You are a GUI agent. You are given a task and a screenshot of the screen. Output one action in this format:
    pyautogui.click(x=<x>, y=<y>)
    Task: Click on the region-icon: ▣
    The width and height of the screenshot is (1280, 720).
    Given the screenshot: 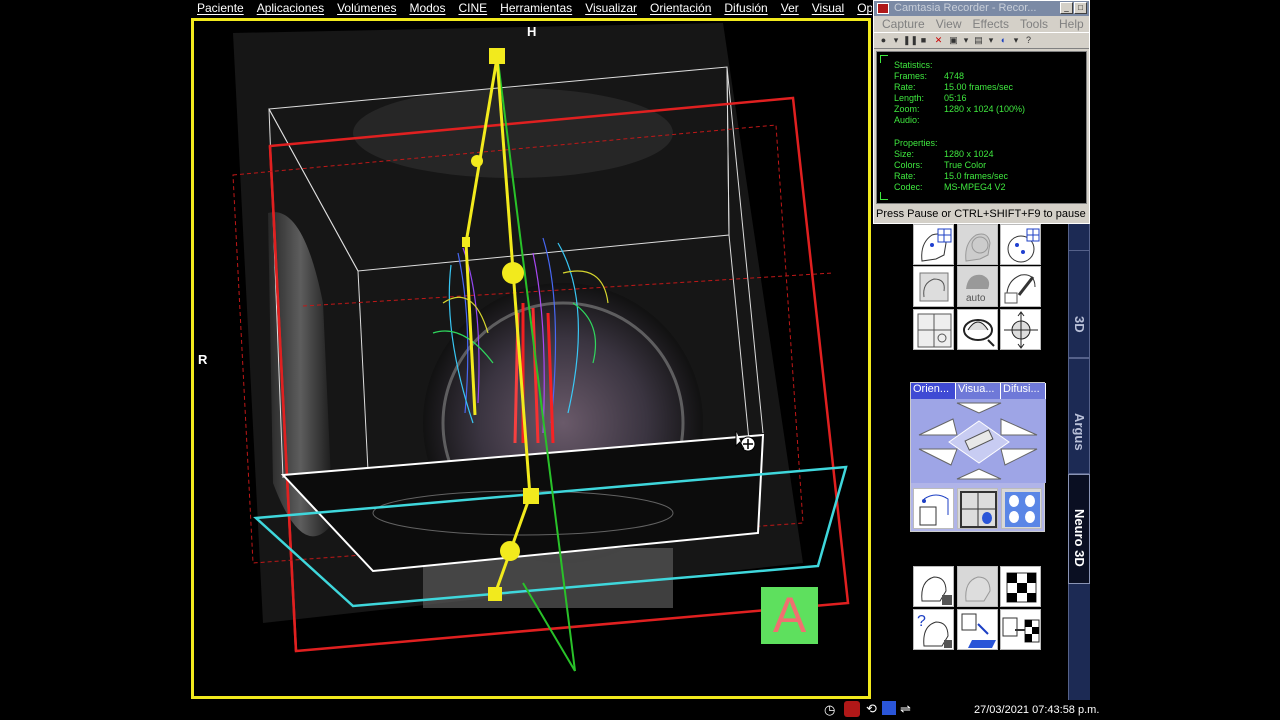 What is the action you would take?
    pyautogui.click(x=953, y=40)
    